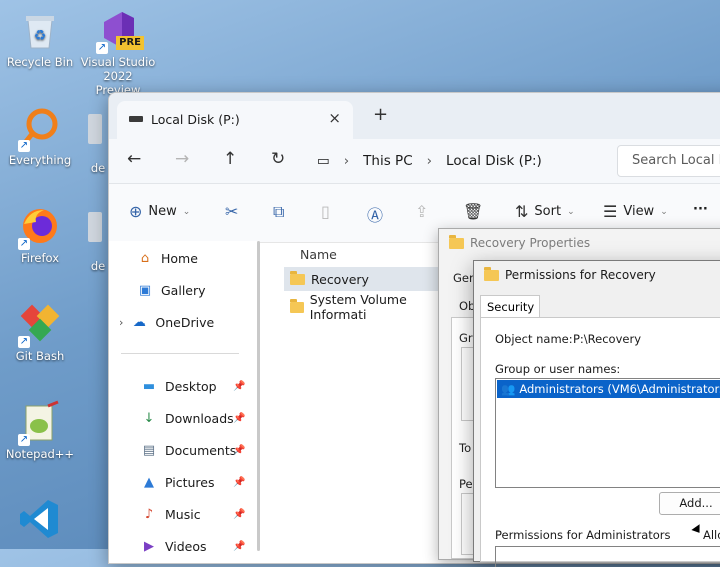  Describe the element at coordinates (476, 211) in the screenshot. I see `delete-button: 🗑` at that location.